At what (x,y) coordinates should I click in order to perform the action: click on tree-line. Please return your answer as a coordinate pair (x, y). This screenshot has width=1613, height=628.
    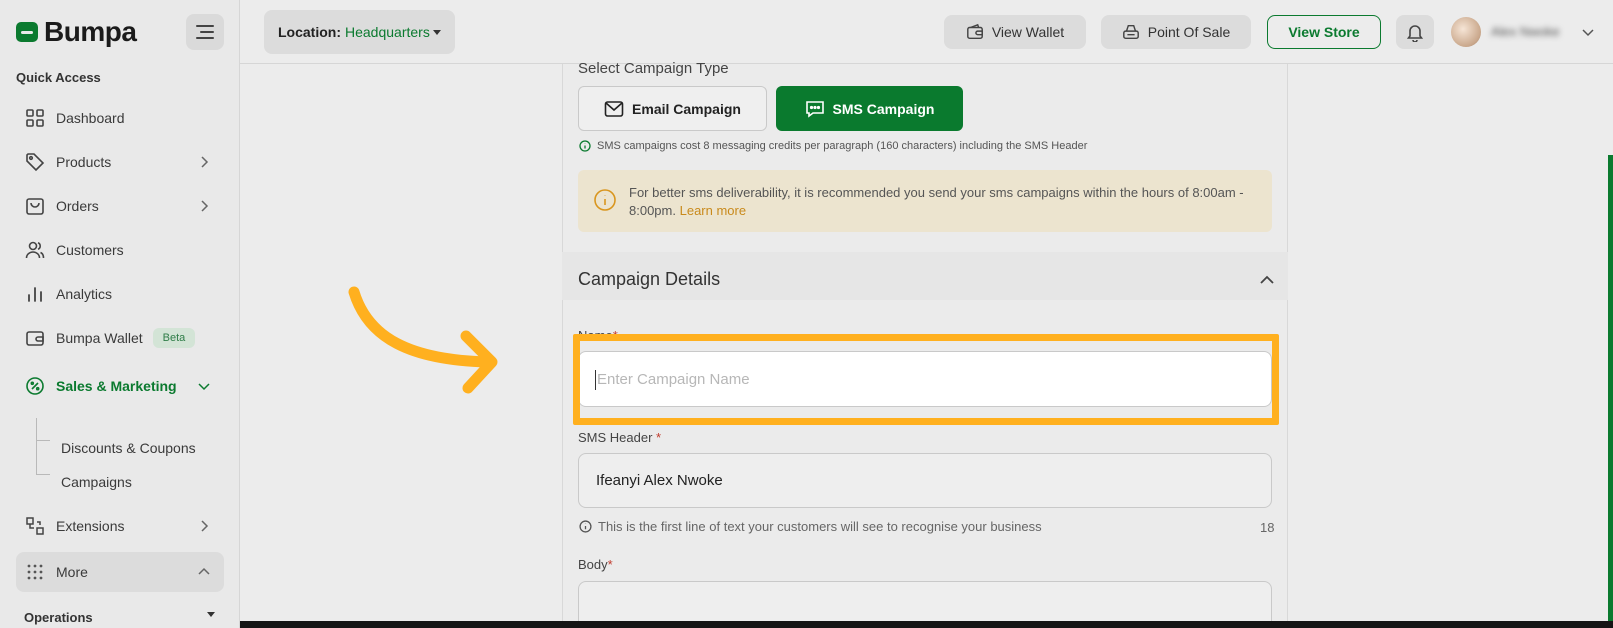
    Looking at the image, I should click on (43, 446).